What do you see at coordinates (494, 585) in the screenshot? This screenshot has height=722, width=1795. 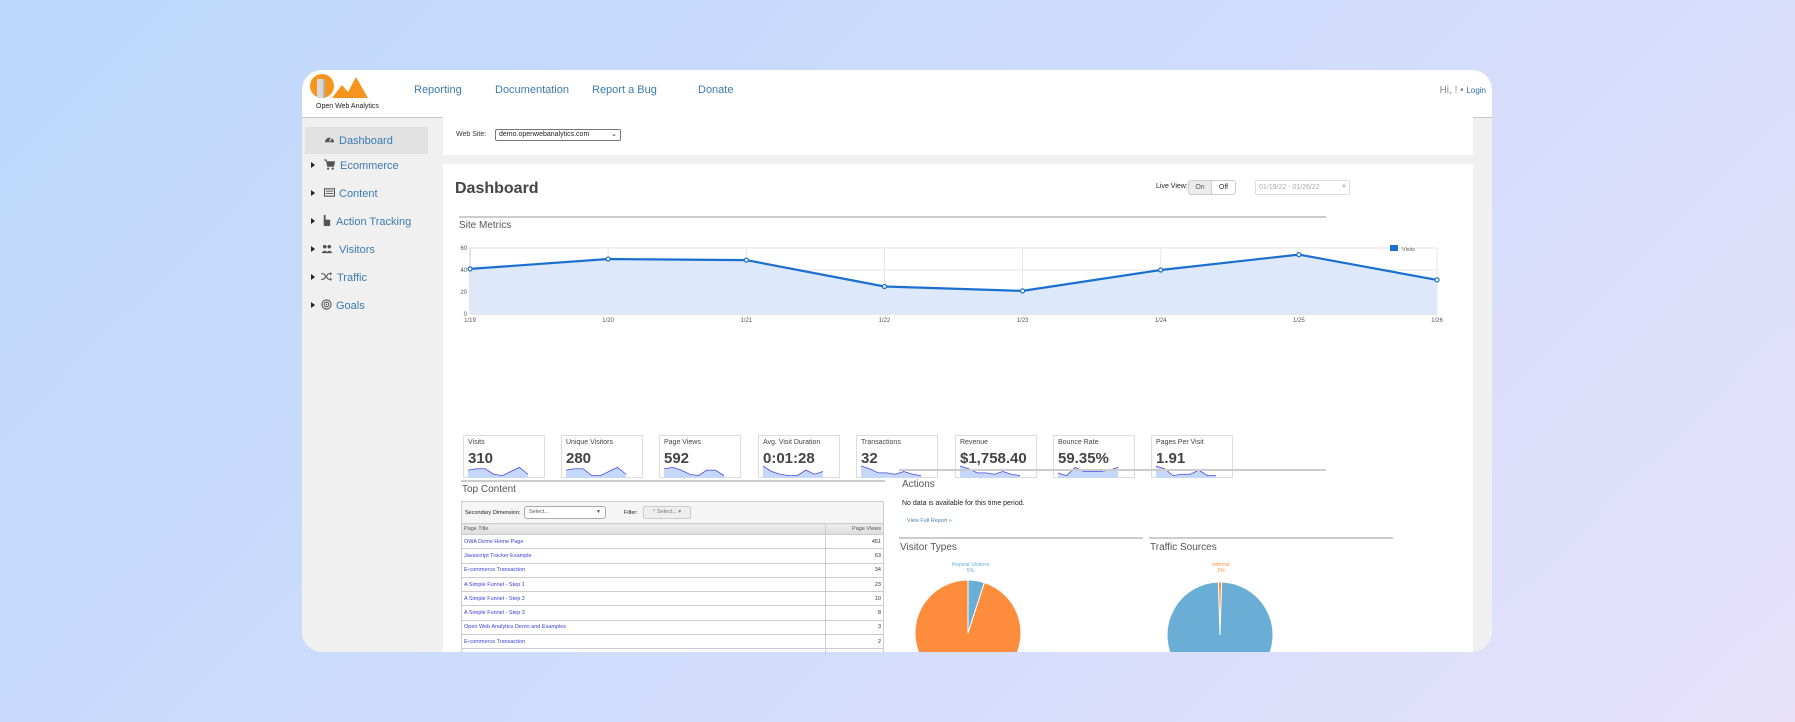 I see `page-title-link: A Simple Funnel - Step 1` at bounding box center [494, 585].